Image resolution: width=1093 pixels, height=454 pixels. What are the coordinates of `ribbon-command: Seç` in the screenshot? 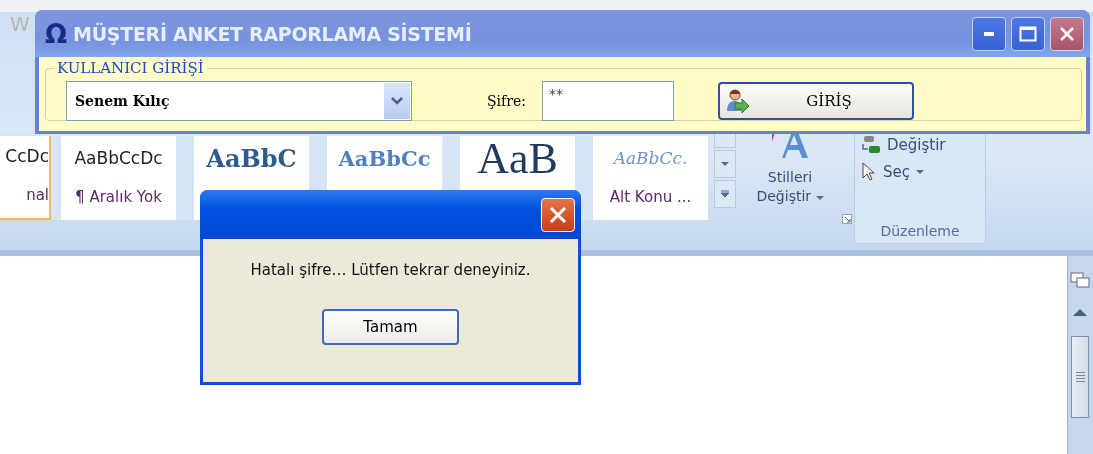 It's located at (923, 172).